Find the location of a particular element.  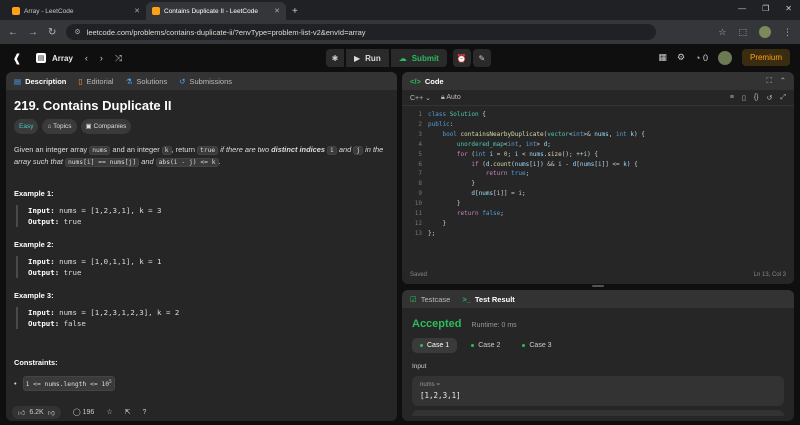

language-select: C++ ⌄ is located at coordinates (420, 98).